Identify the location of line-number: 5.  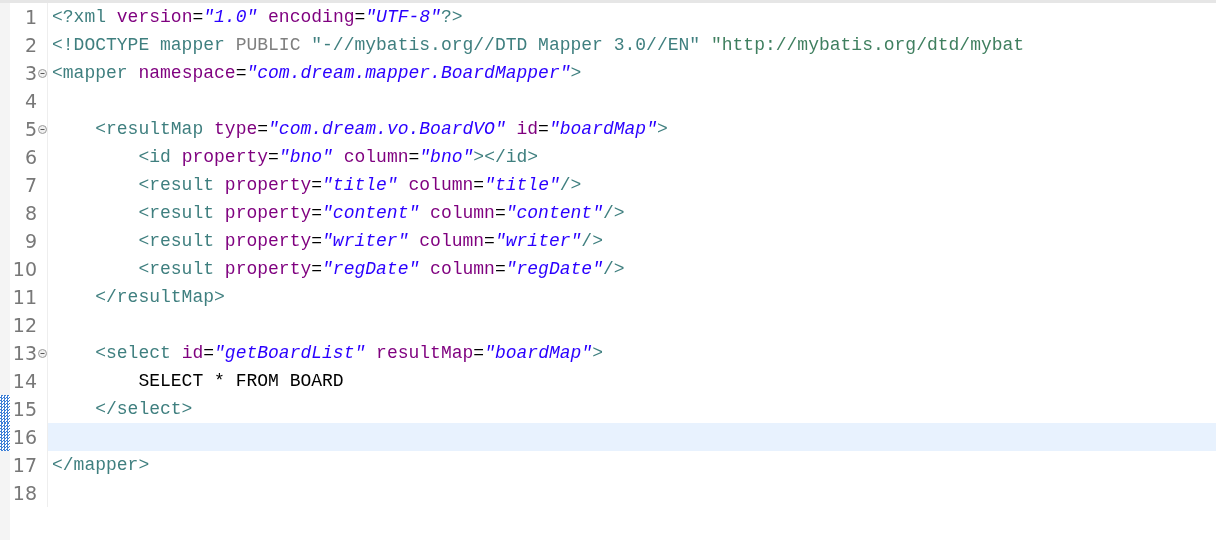
(30, 129).